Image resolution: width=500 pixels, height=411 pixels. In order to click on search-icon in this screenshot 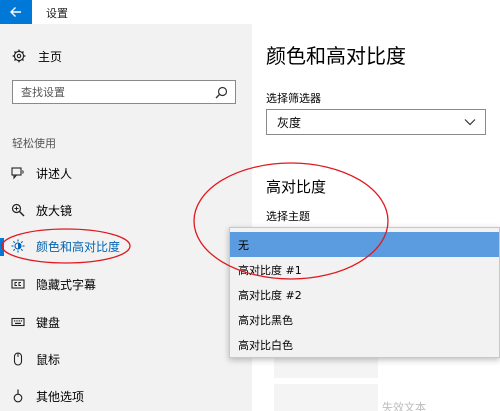, I will do `click(221, 92)`.